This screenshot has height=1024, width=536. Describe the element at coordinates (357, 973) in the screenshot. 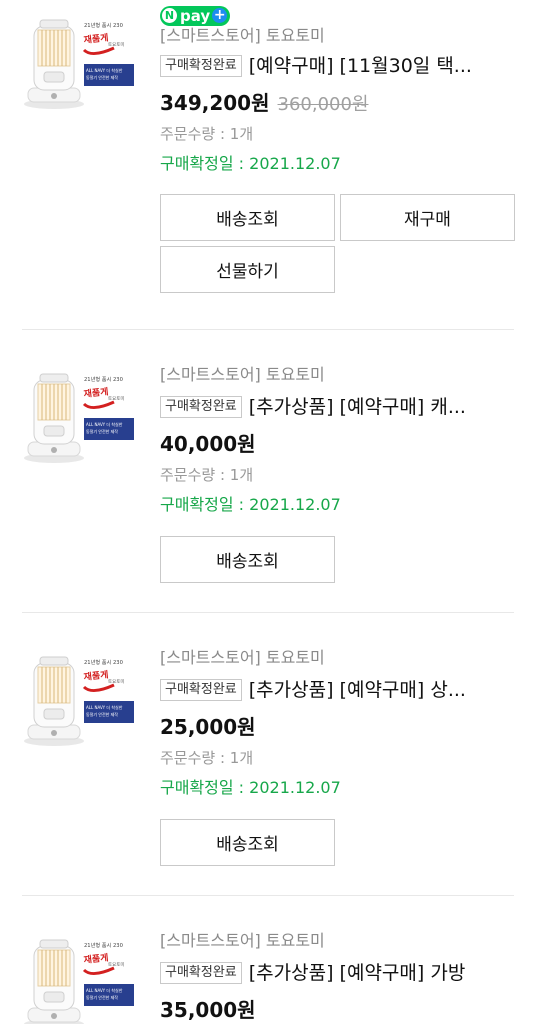

I see `product-title: [추가상품] [예약구매] 가방` at that location.